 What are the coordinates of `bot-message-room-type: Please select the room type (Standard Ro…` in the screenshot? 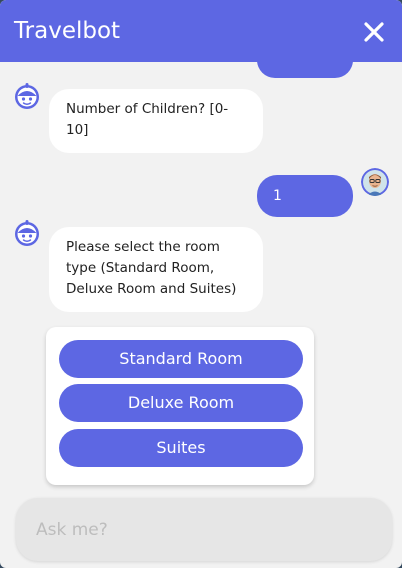 It's located at (156, 269).